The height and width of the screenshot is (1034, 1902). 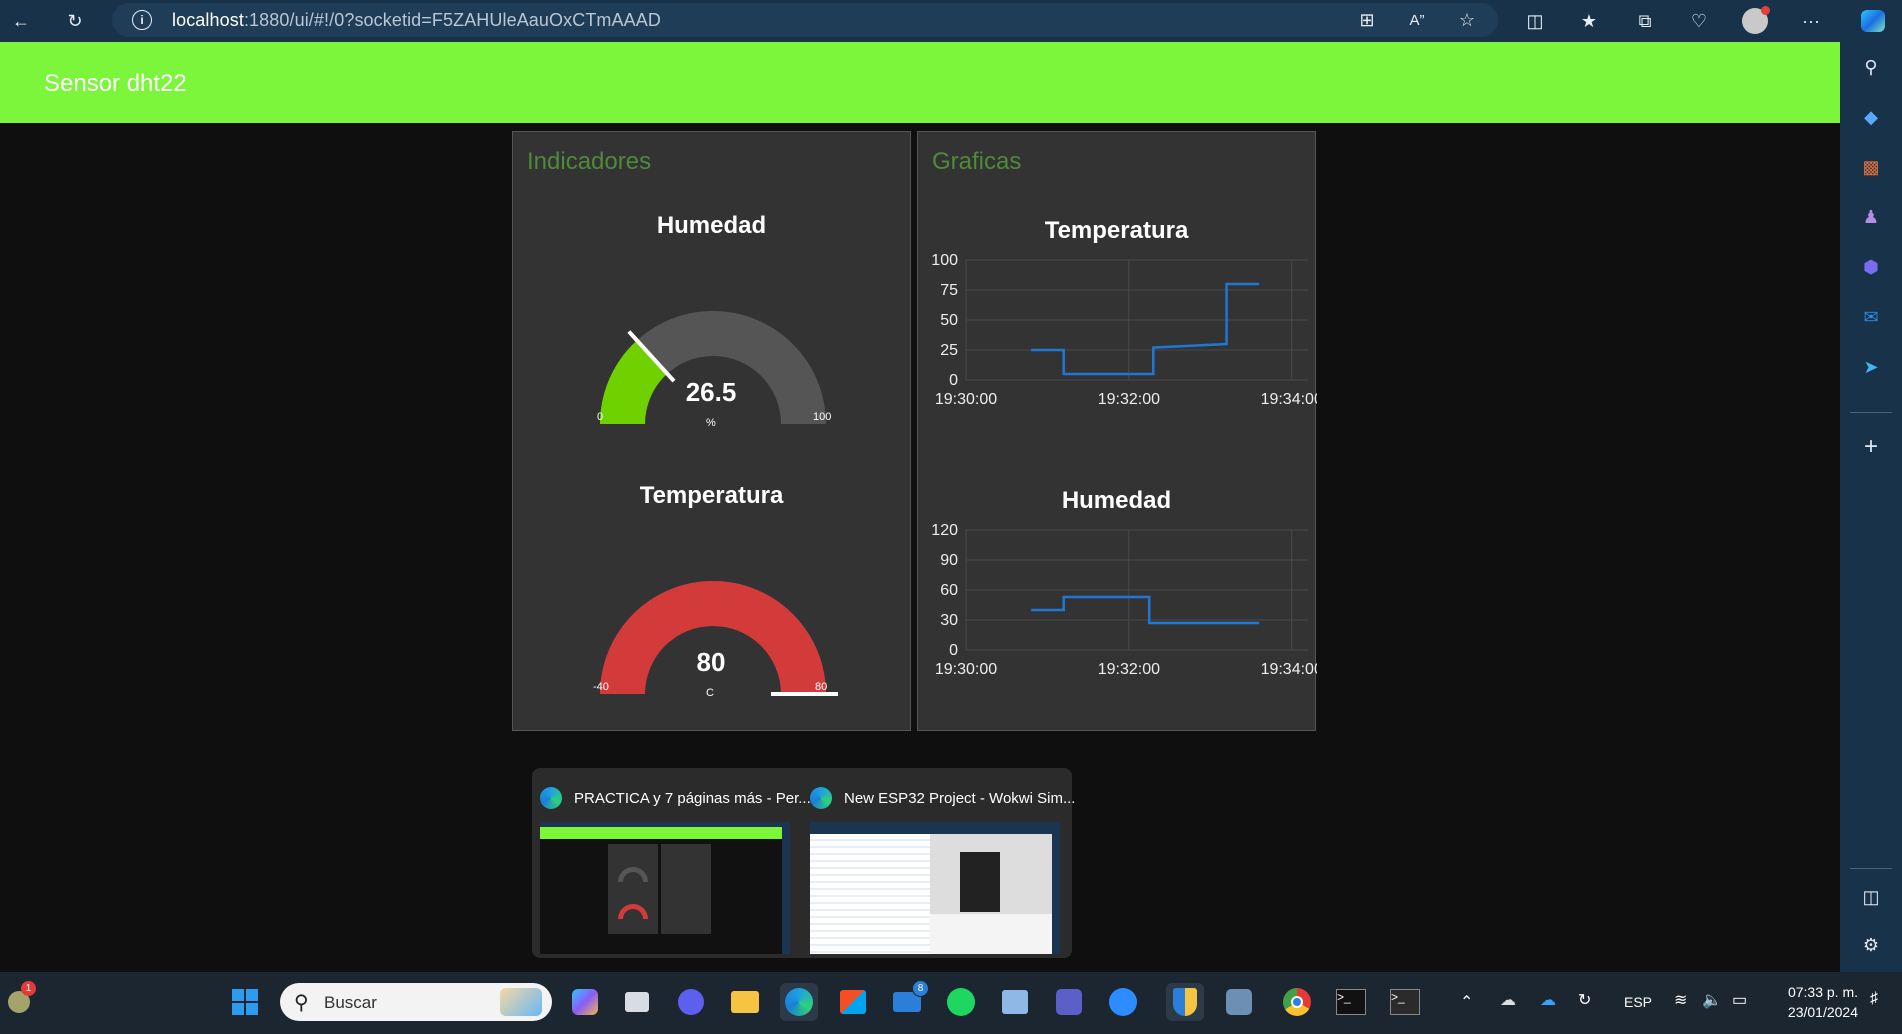 What do you see at coordinates (1466, 1002) in the screenshot?
I see `chevron-up-icon: ⌃` at bounding box center [1466, 1002].